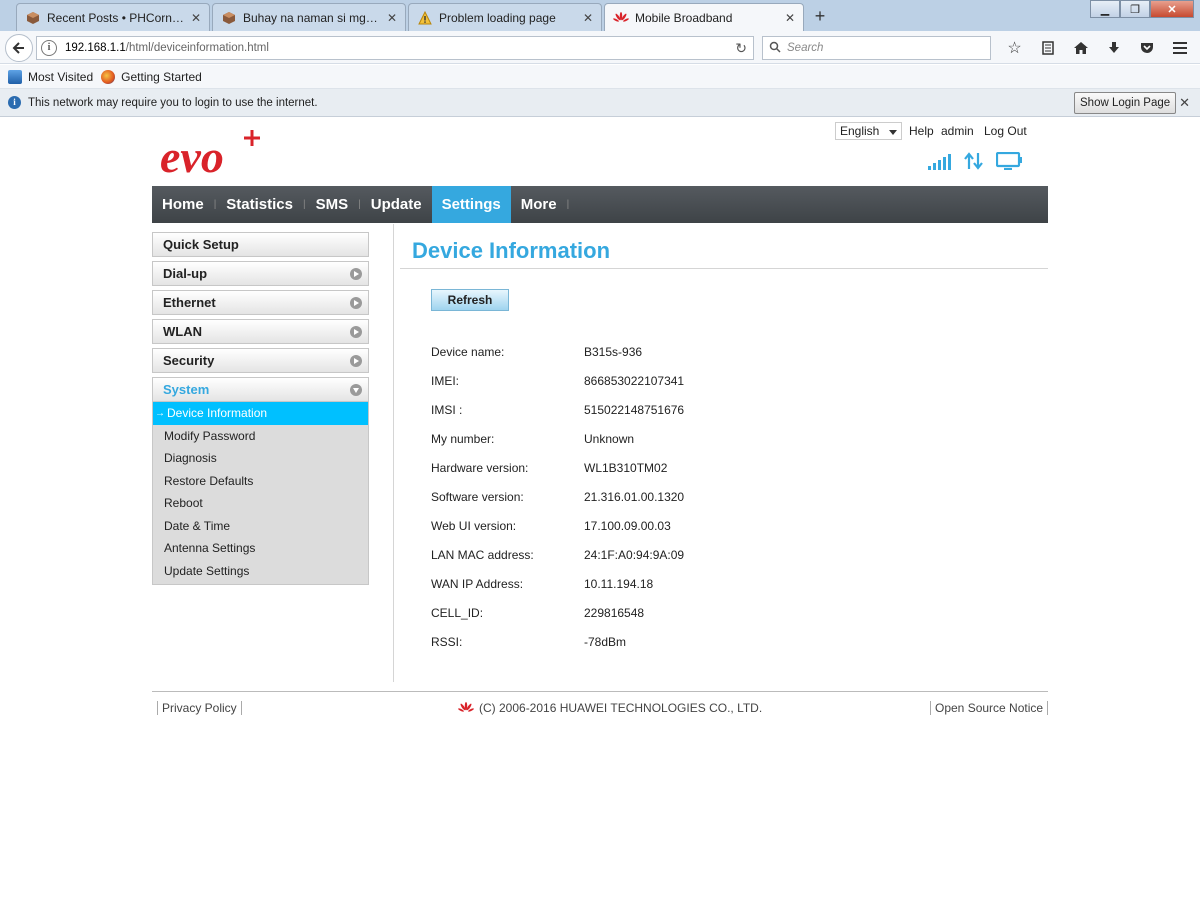 The width and height of the screenshot is (1200, 923). Describe the element at coordinates (260, 481) in the screenshot. I see `submenu-restore-defaults: Restore Defaults` at that location.